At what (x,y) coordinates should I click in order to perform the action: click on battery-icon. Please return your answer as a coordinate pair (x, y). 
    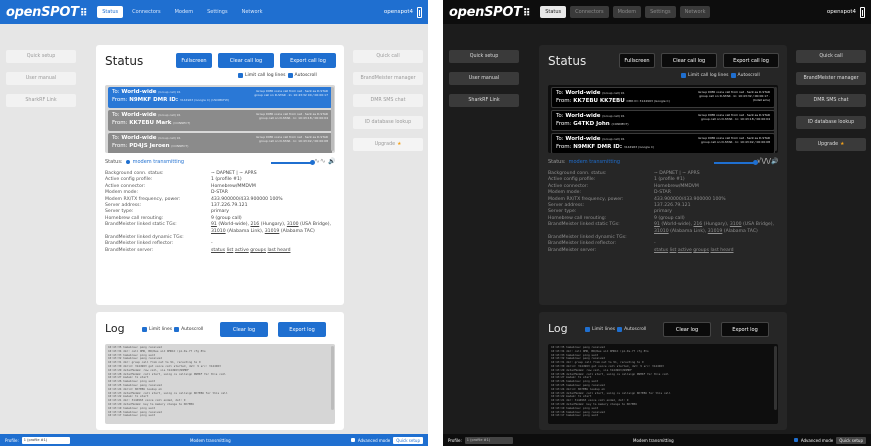
    Looking at the image, I should click on (419, 12).